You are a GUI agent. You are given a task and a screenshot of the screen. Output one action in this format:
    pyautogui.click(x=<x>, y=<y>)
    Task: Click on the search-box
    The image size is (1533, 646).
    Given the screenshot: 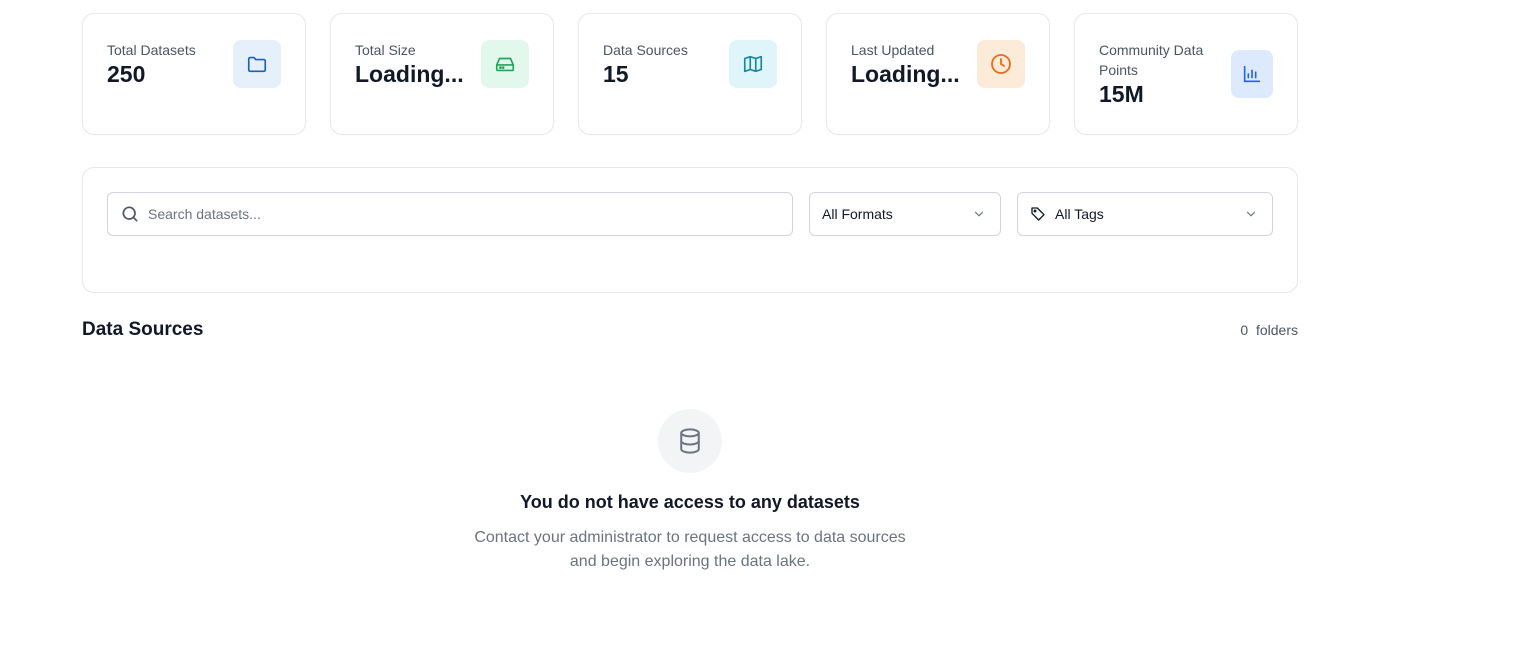 What is the action you would take?
    pyautogui.click(x=450, y=214)
    